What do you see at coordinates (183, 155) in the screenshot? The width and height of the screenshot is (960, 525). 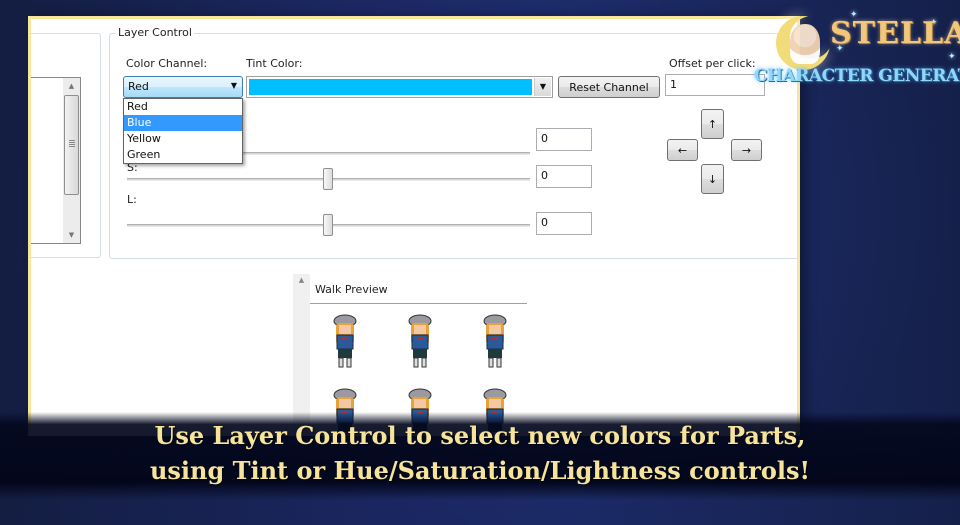 I see `dropdown-option-green: Green` at bounding box center [183, 155].